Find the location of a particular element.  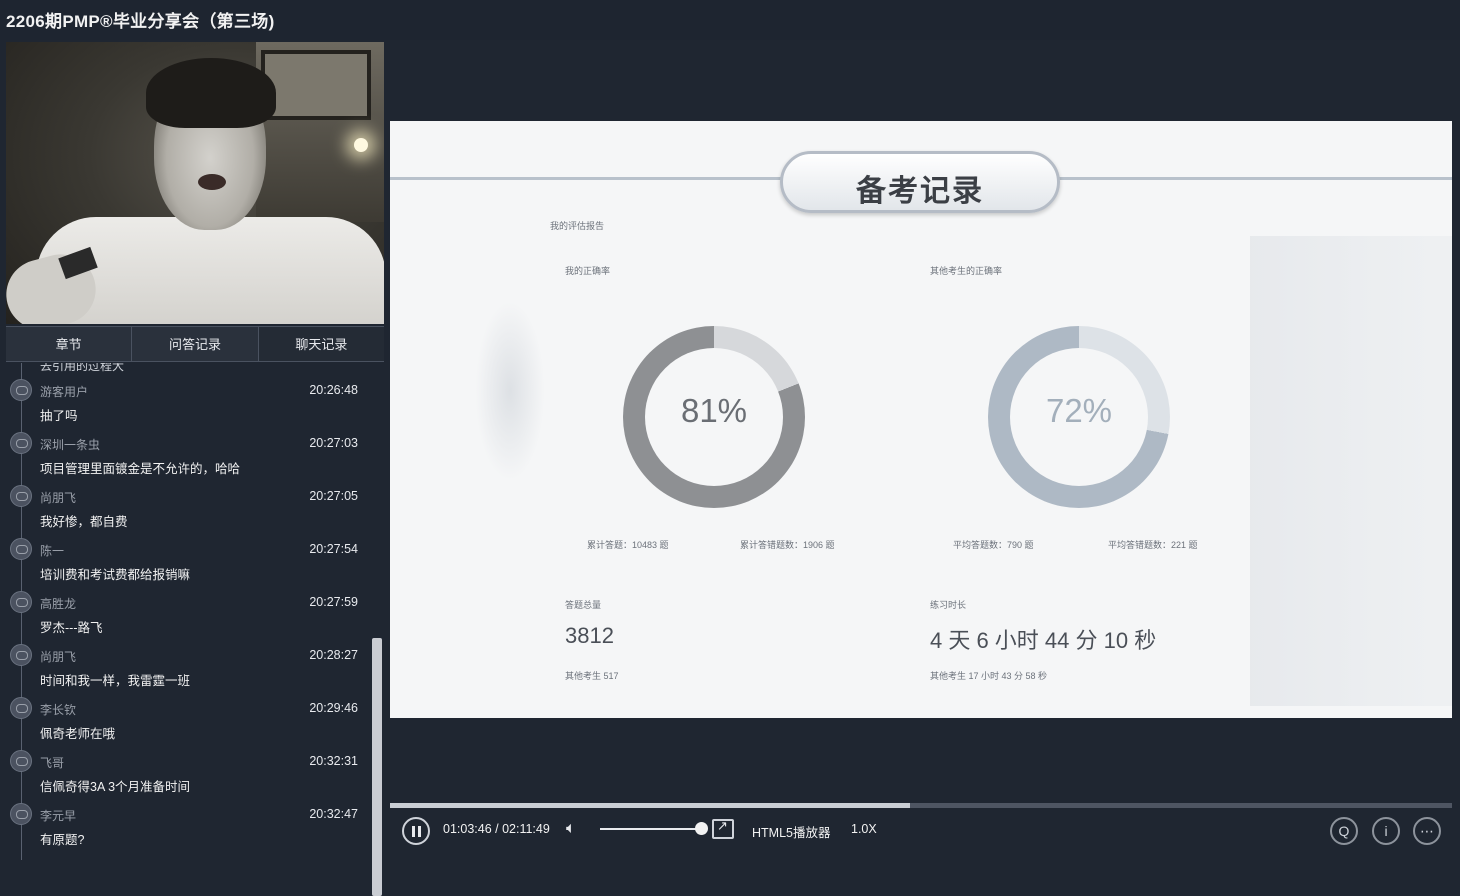

my-rate-donut: 81% is located at coordinates (714, 417).